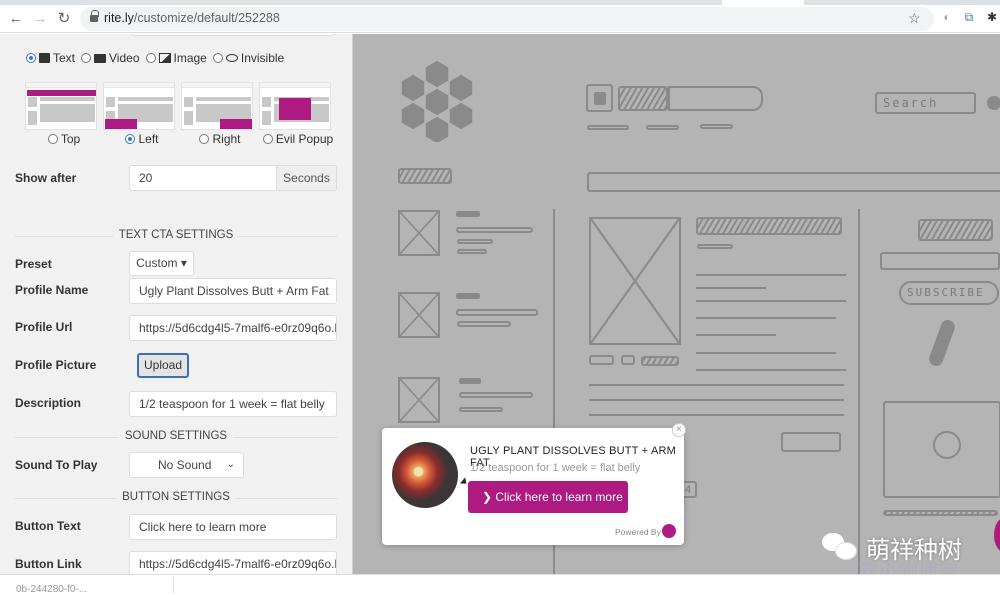 Image resolution: width=1000 pixels, height=595 pixels. What do you see at coordinates (295, 106) in the screenshot?
I see `thumb-evil-popup` at bounding box center [295, 106].